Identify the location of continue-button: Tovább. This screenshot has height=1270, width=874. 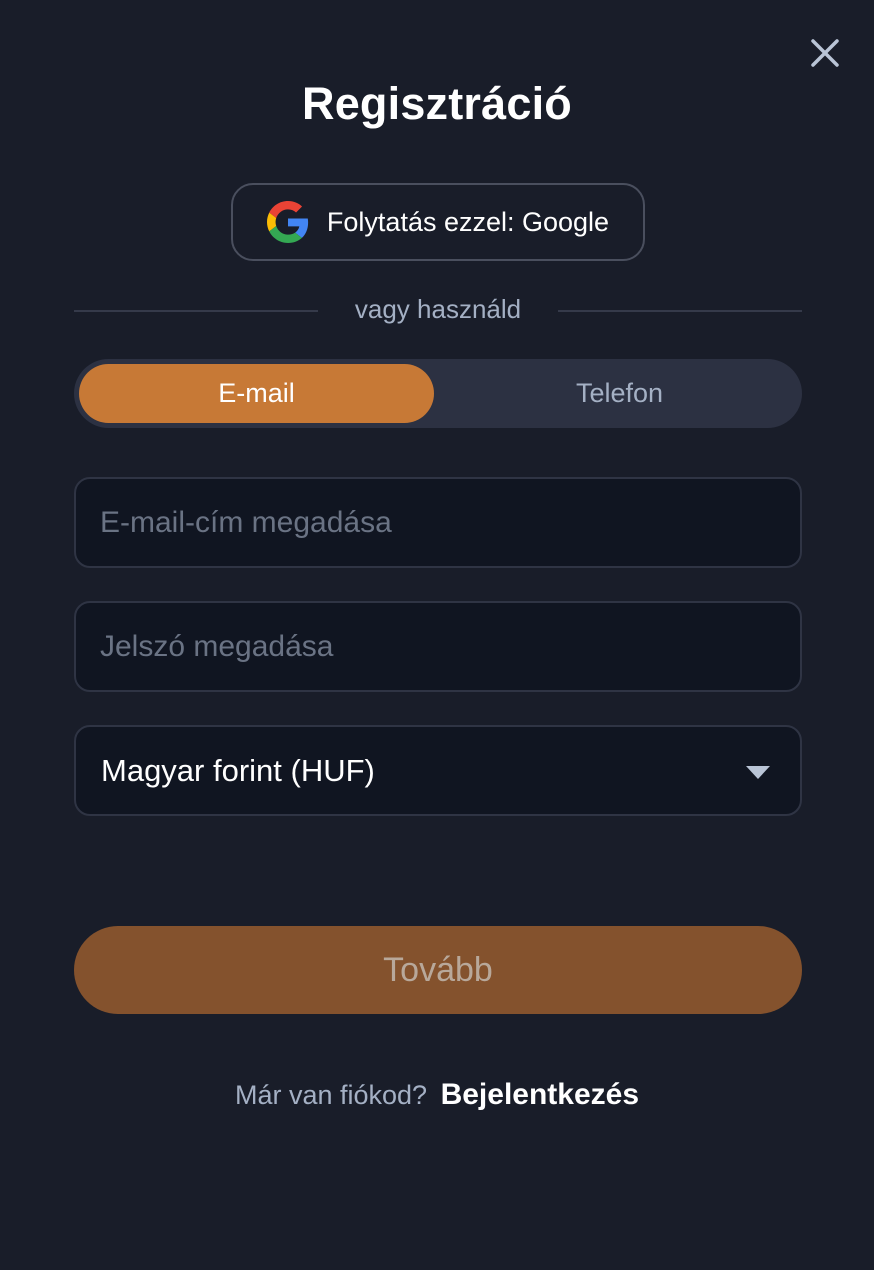
(438, 970).